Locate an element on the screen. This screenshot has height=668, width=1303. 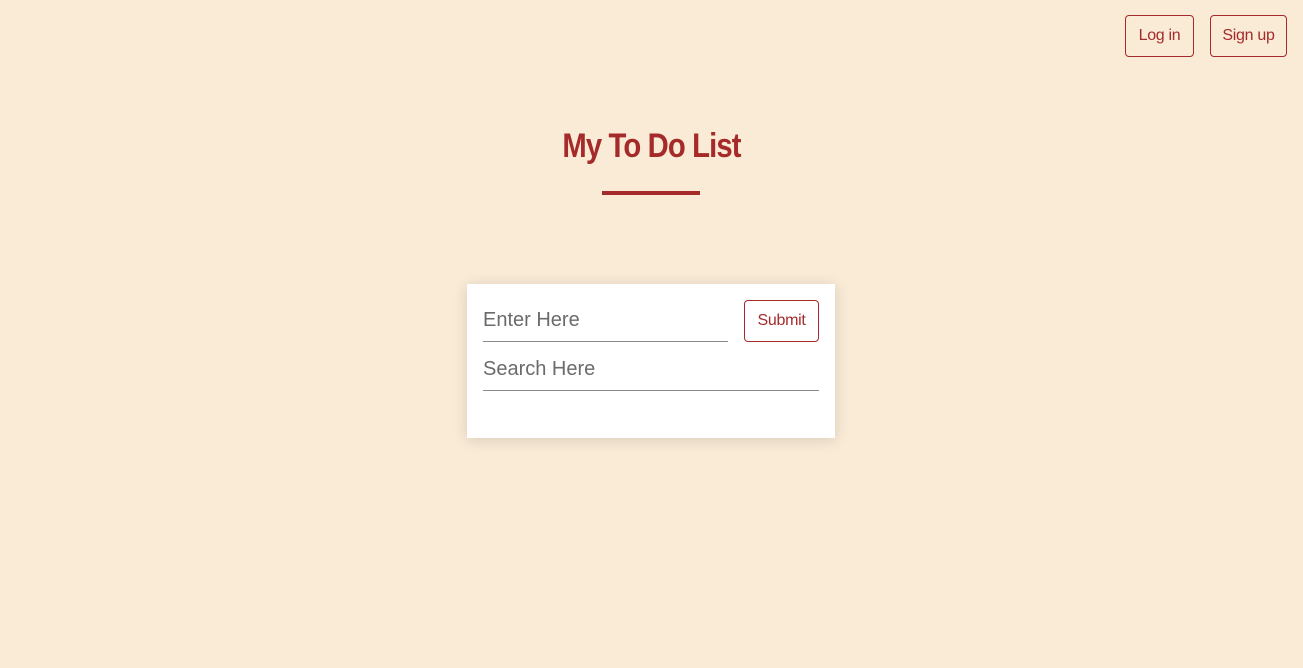
todo-card: Submit is located at coordinates (651, 361).